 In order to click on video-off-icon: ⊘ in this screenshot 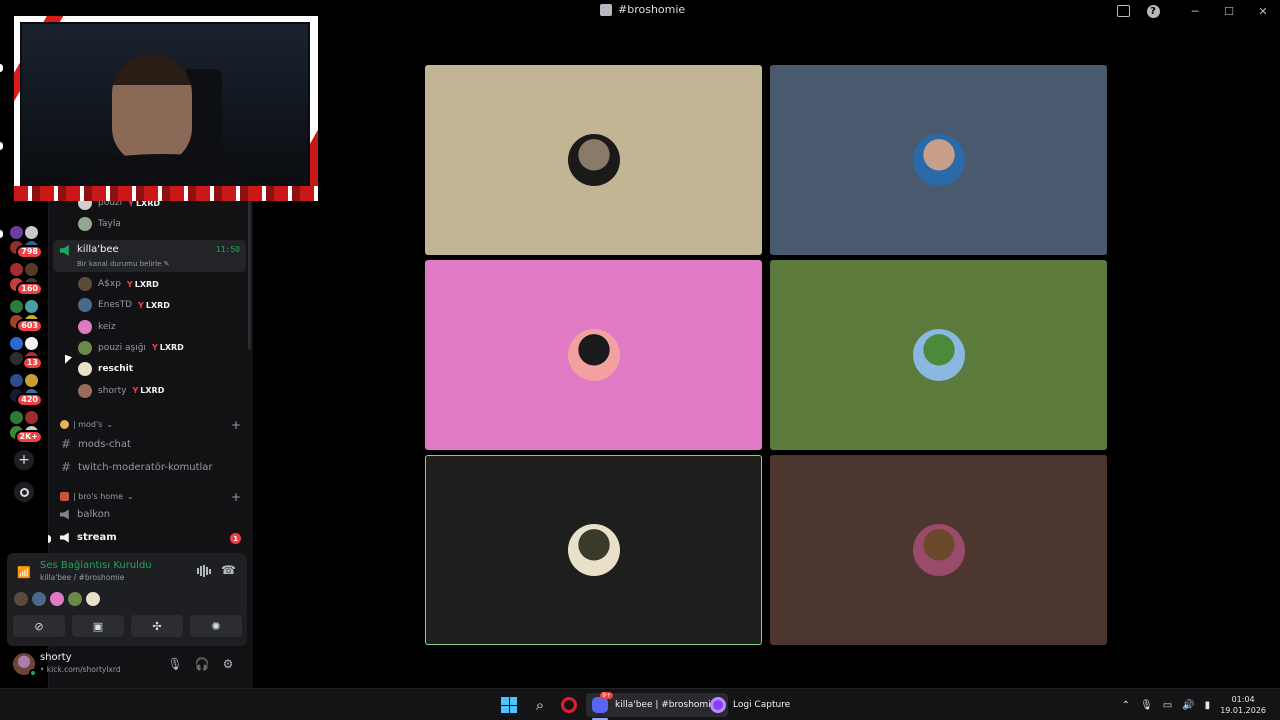, I will do `click(39, 626)`.